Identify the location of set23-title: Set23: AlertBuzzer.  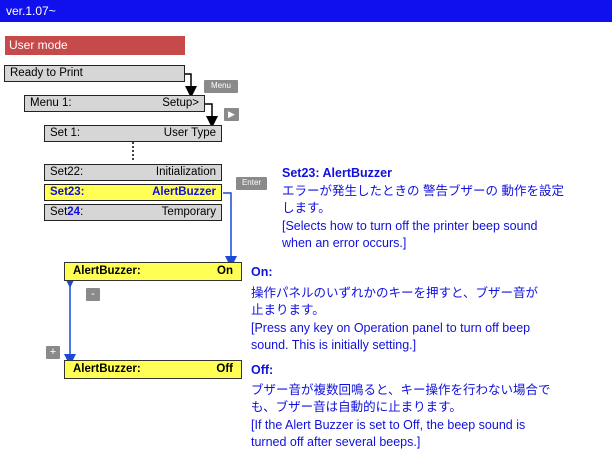
(337, 173).